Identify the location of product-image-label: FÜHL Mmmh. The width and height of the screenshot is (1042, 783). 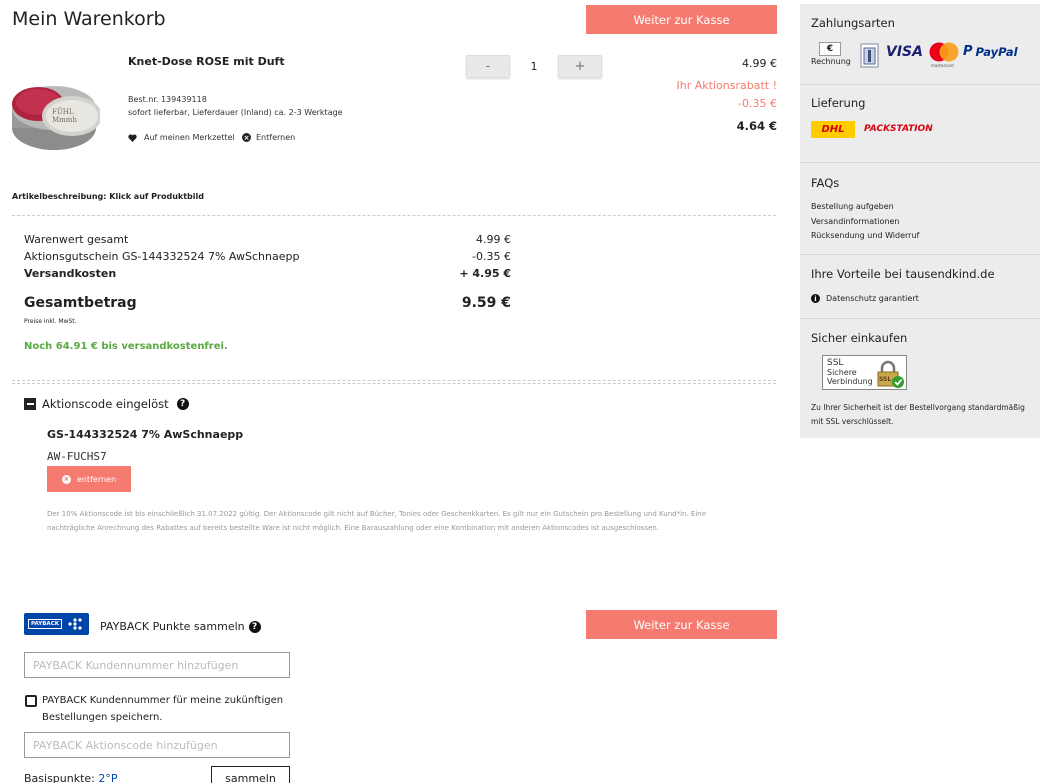
(64, 116).